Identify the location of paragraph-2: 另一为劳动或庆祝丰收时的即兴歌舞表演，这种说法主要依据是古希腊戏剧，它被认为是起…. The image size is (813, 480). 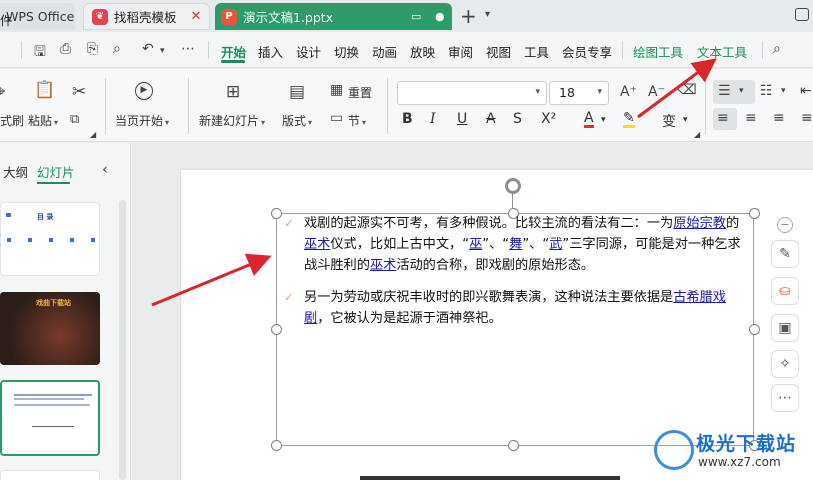
(526, 308).